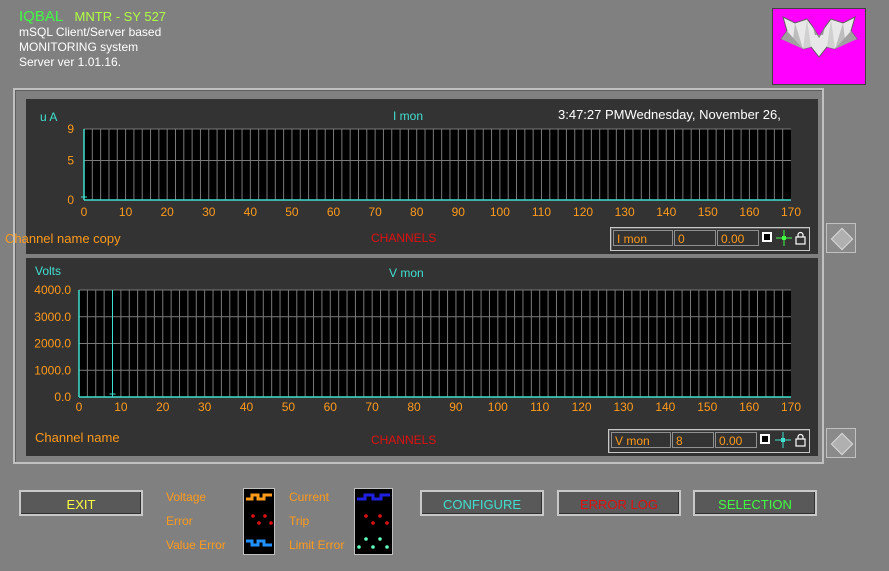 The image size is (889, 571). I want to click on y-tick-label: 1000.0, so click(52, 370).